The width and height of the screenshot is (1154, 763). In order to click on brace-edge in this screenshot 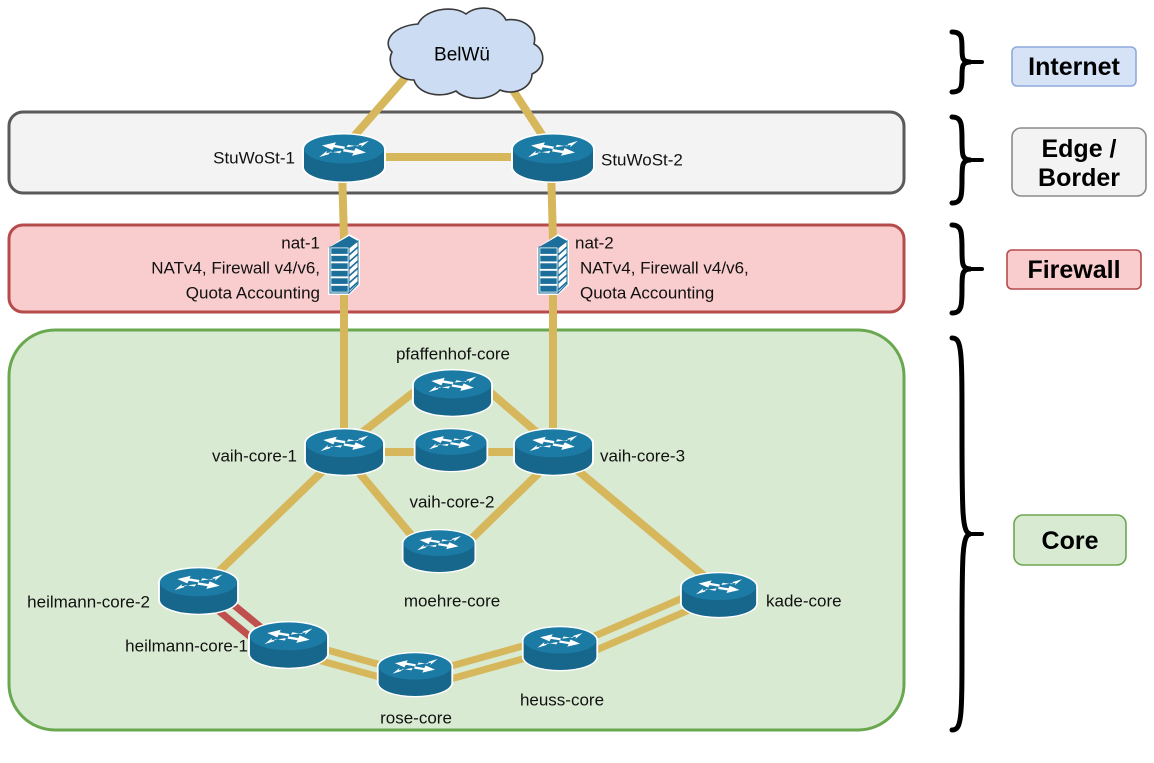, I will do `click(960, 160)`.